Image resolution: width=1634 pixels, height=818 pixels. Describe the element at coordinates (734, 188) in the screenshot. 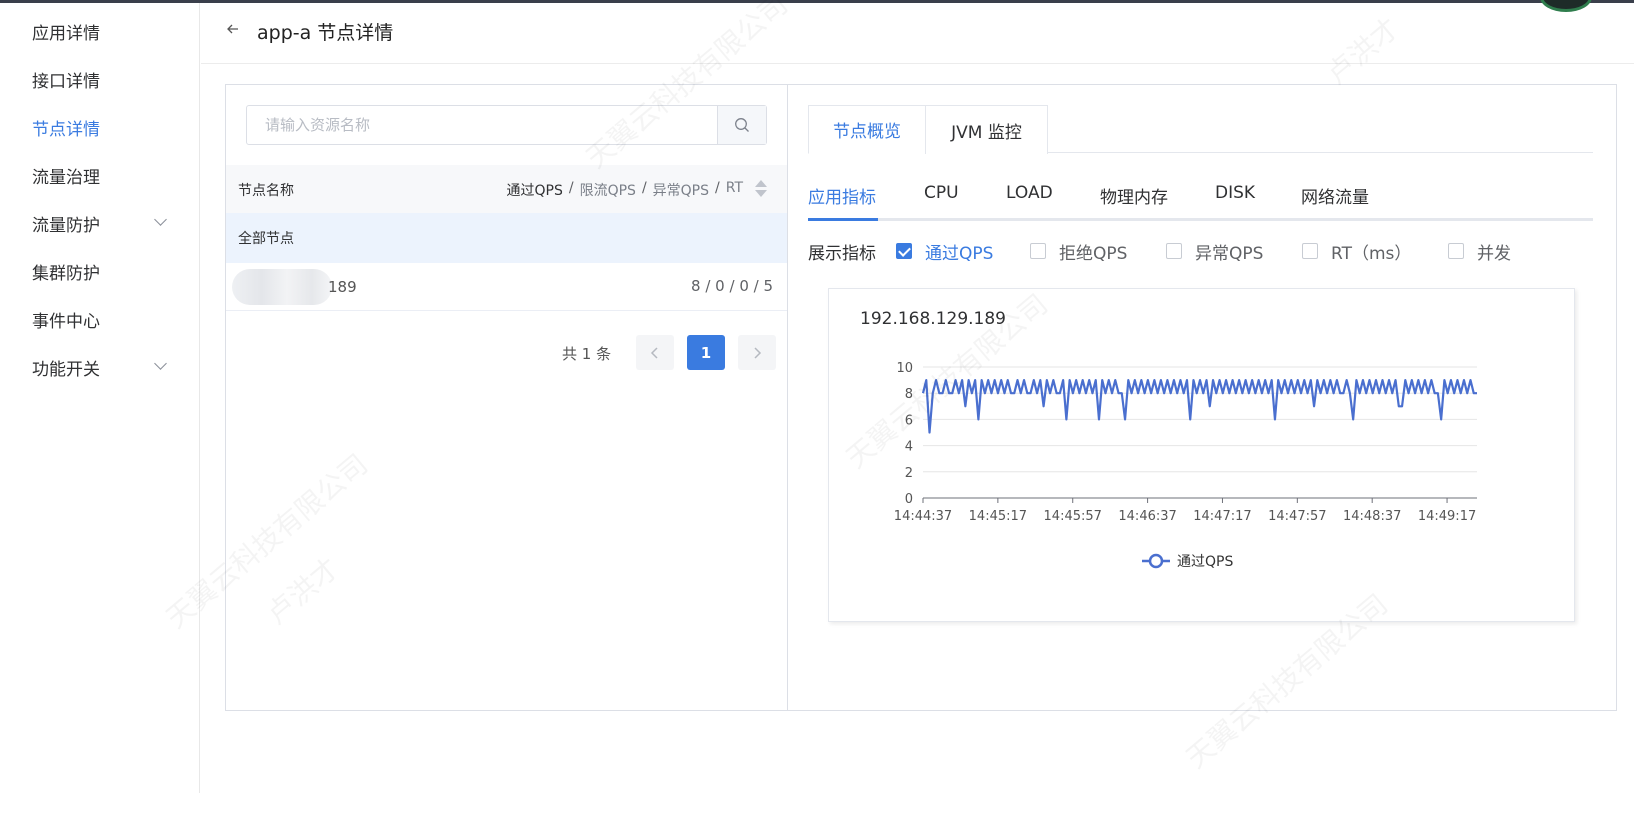

I see `column-header-rt: RT` at that location.